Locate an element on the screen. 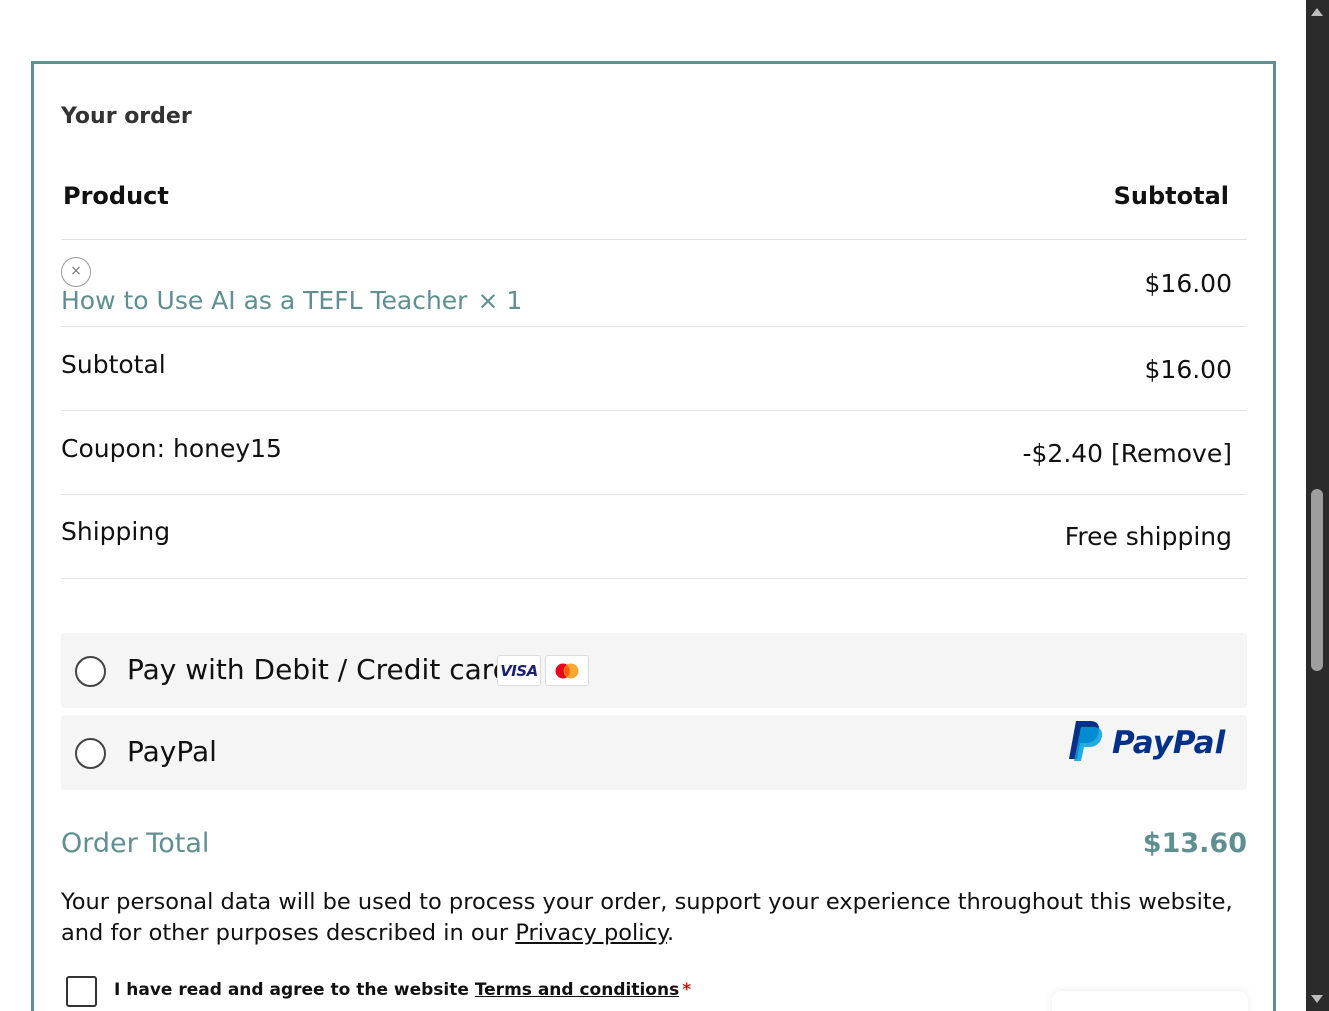 The image size is (1329, 1011). product-price: $16.00 is located at coordinates (1188, 283).